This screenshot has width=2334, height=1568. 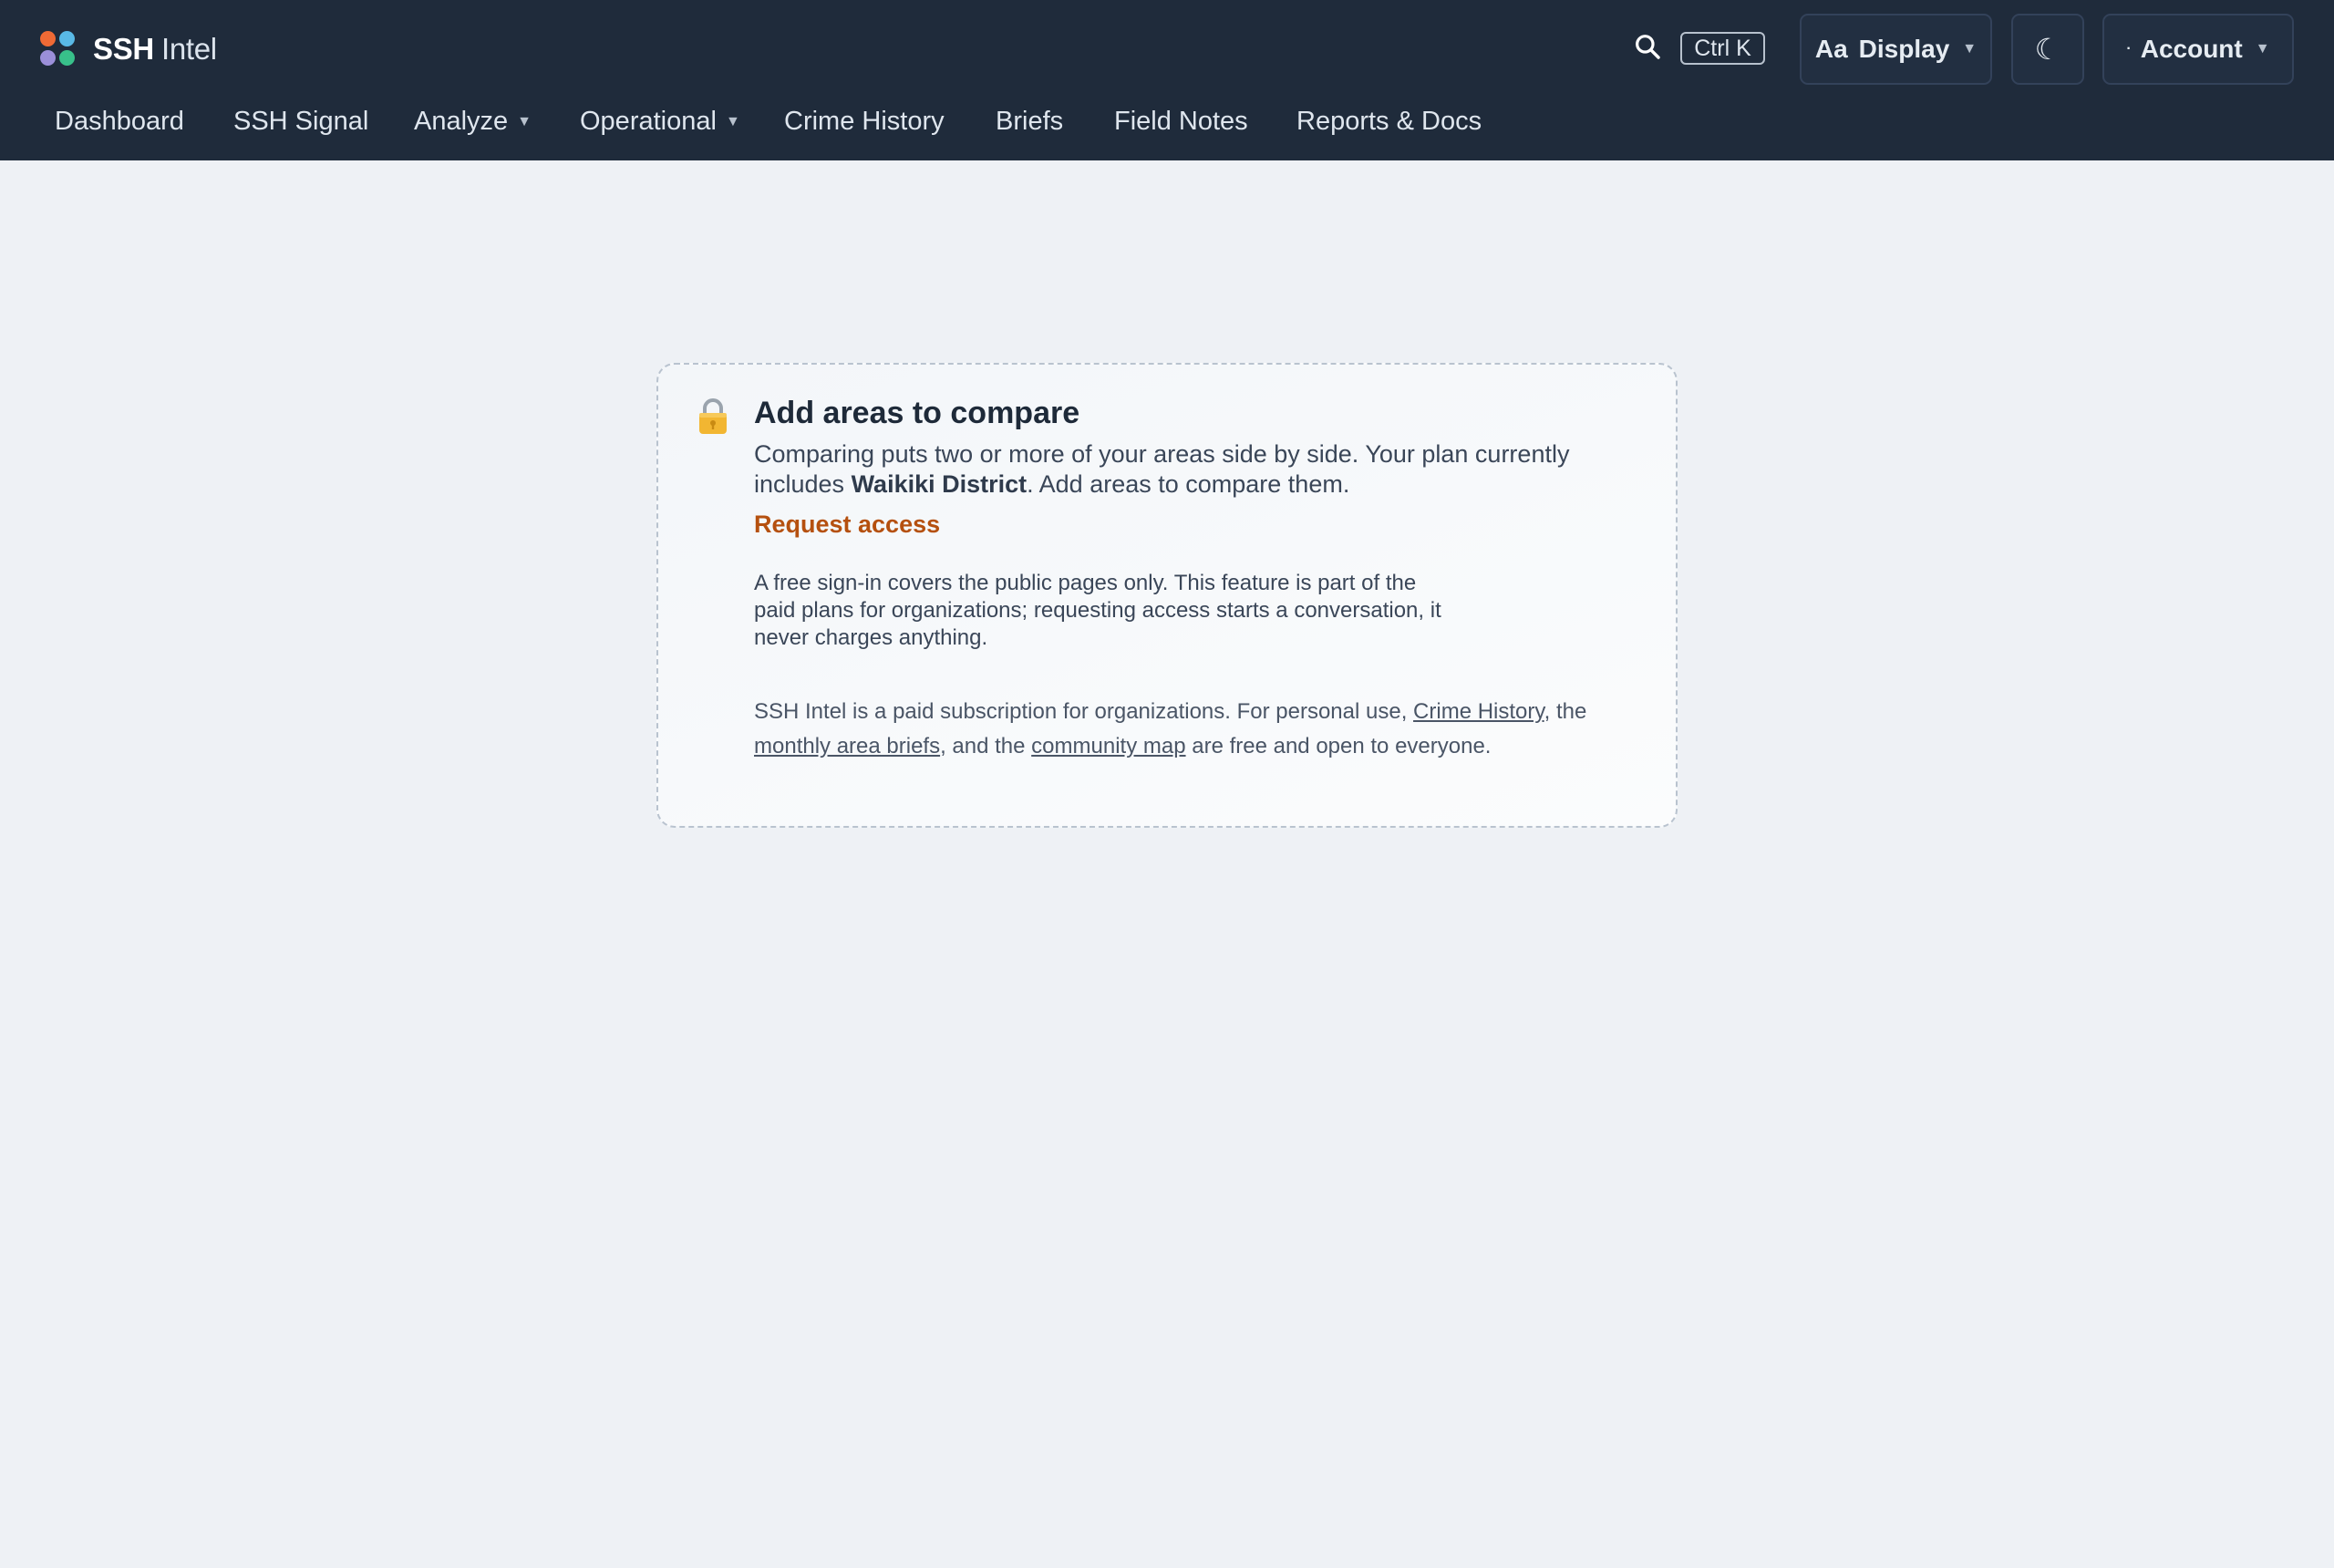 I want to click on display-button: Aa Display ▼, so click(x=1896, y=49).